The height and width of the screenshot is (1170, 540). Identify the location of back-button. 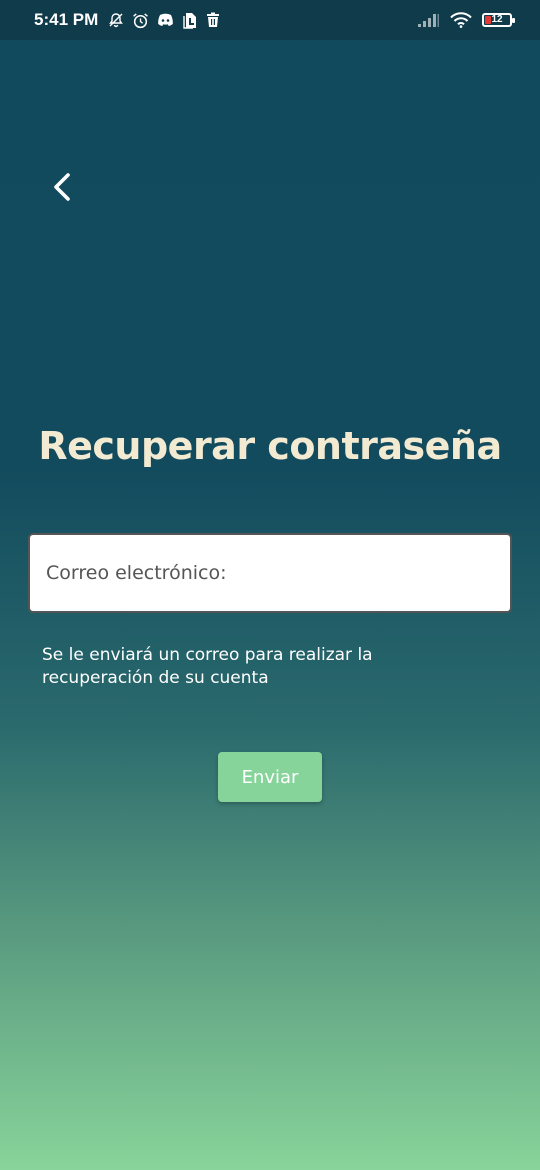
(62, 187).